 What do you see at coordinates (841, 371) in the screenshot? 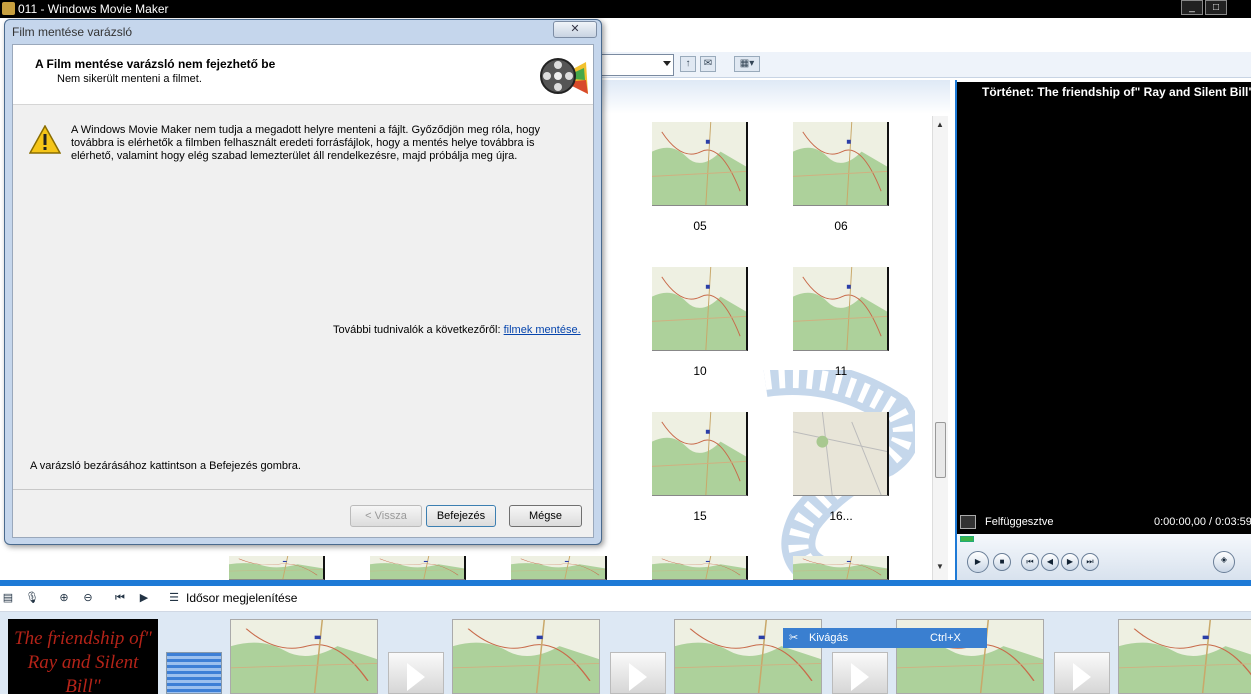
I see `thumbnail-label: 11` at bounding box center [841, 371].